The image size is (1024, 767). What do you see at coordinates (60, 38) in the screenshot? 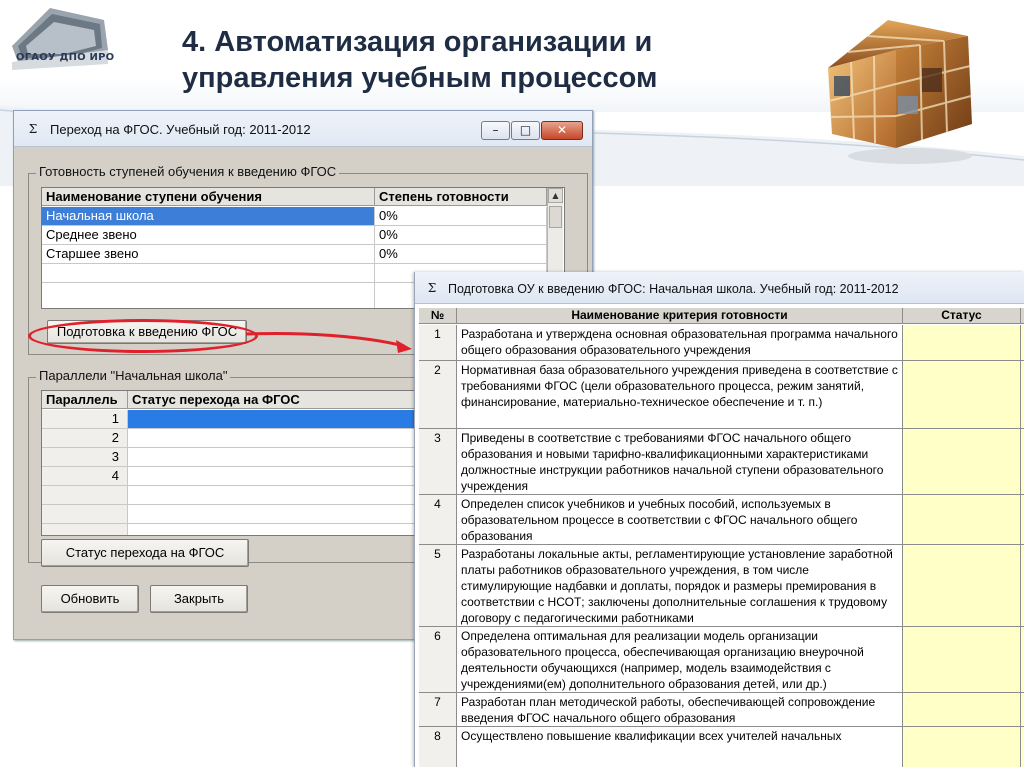
I see `institution-logo` at bounding box center [60, 38].